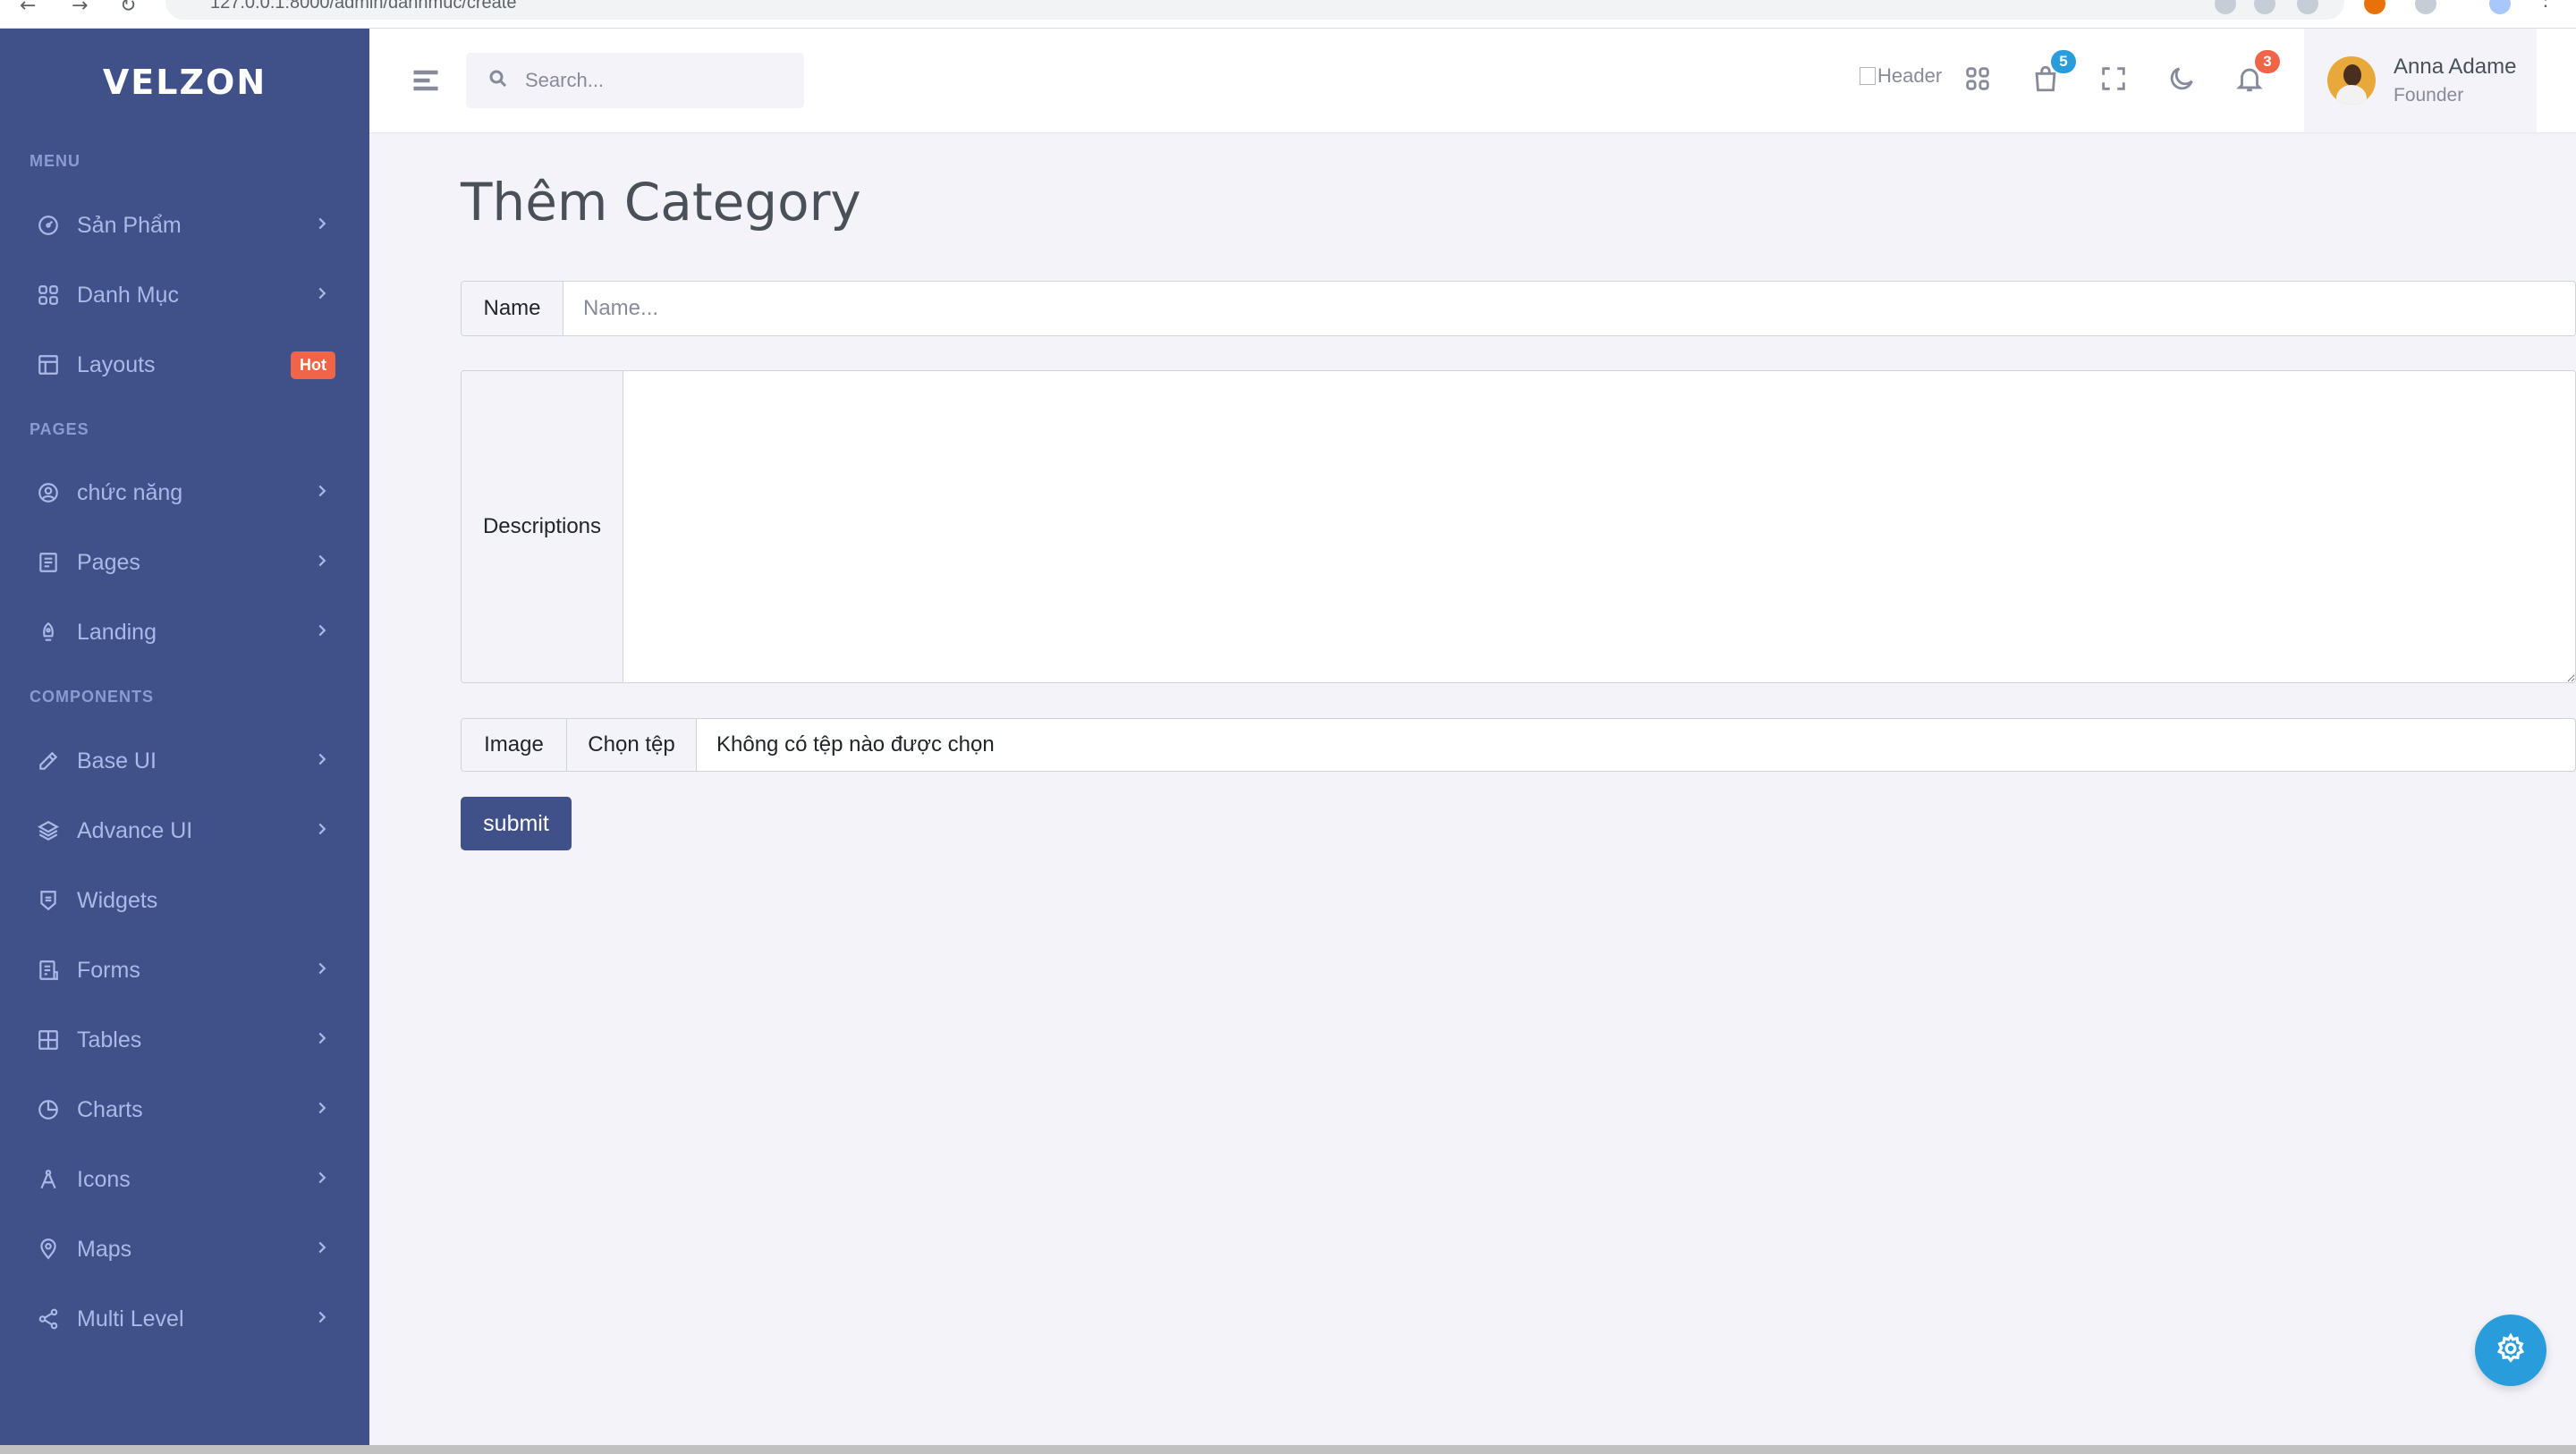 The image size is (2576, 1454). I want to click on sidebar-item-label: Base UI, so click(117, 761).